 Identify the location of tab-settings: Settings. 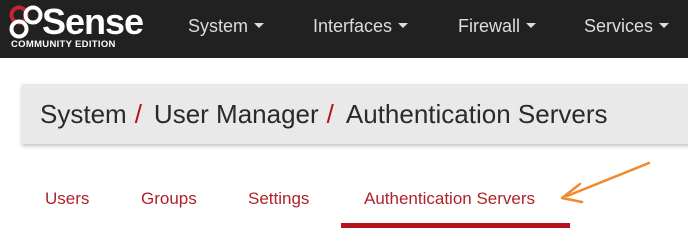
(278, 199).